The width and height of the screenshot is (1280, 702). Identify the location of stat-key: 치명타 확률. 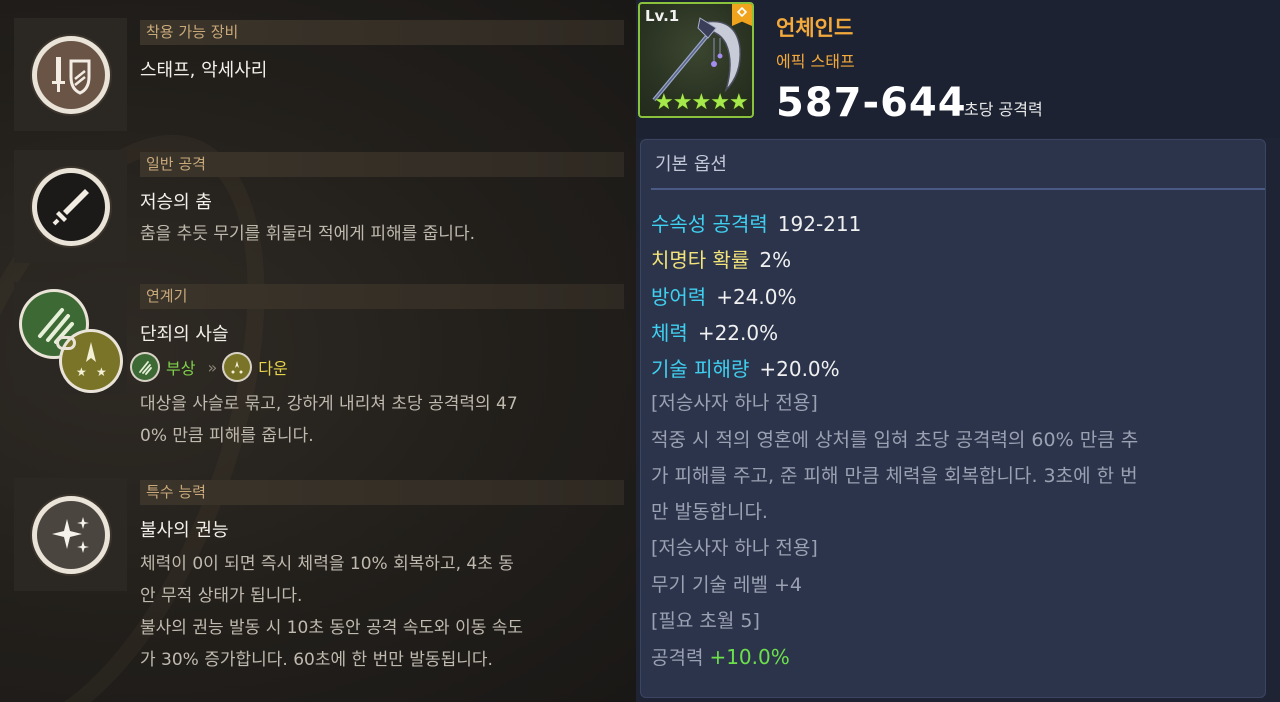
(700, 260).